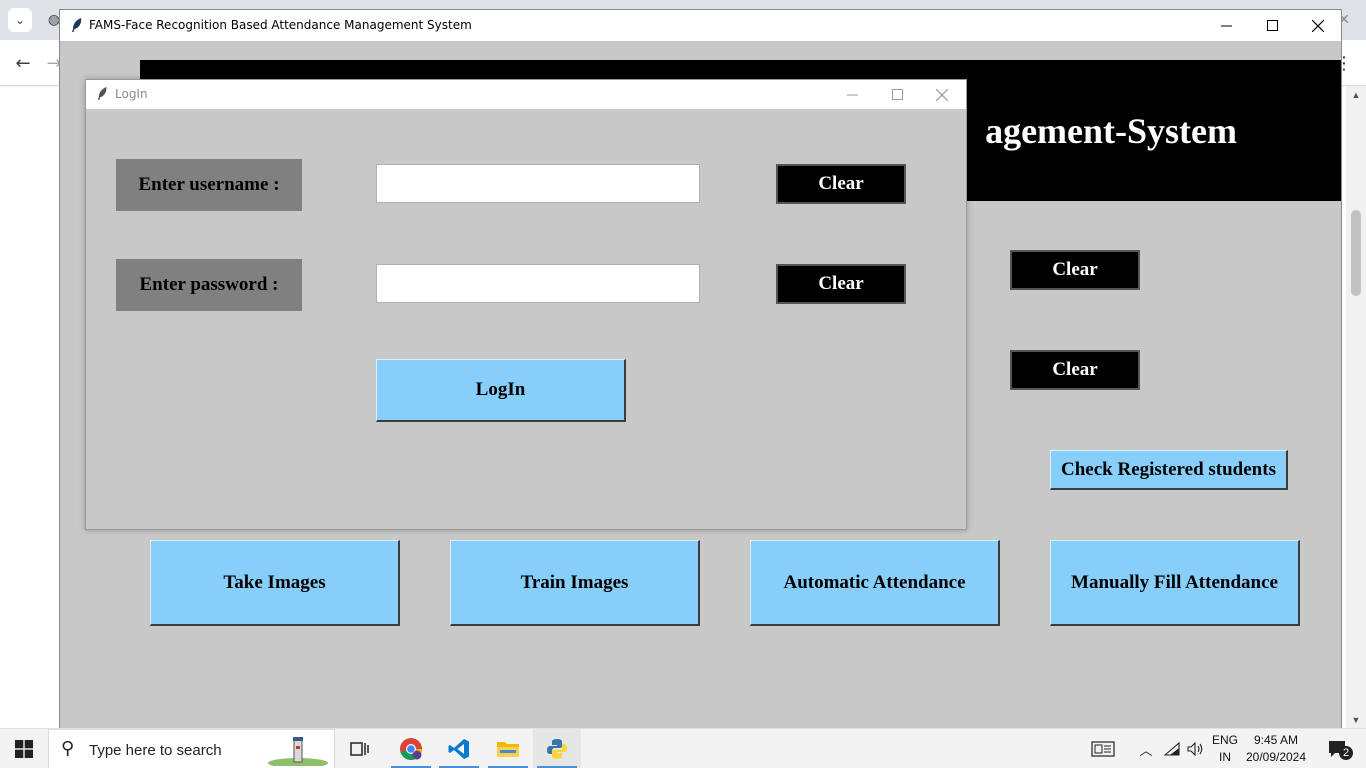 The height and width of the screenshot is (768, 1366). What do you see at coordinates (1276, 740) in the screenshot?
I see `clock-time: 9:45 AM` at bounding box center [1276, 740].